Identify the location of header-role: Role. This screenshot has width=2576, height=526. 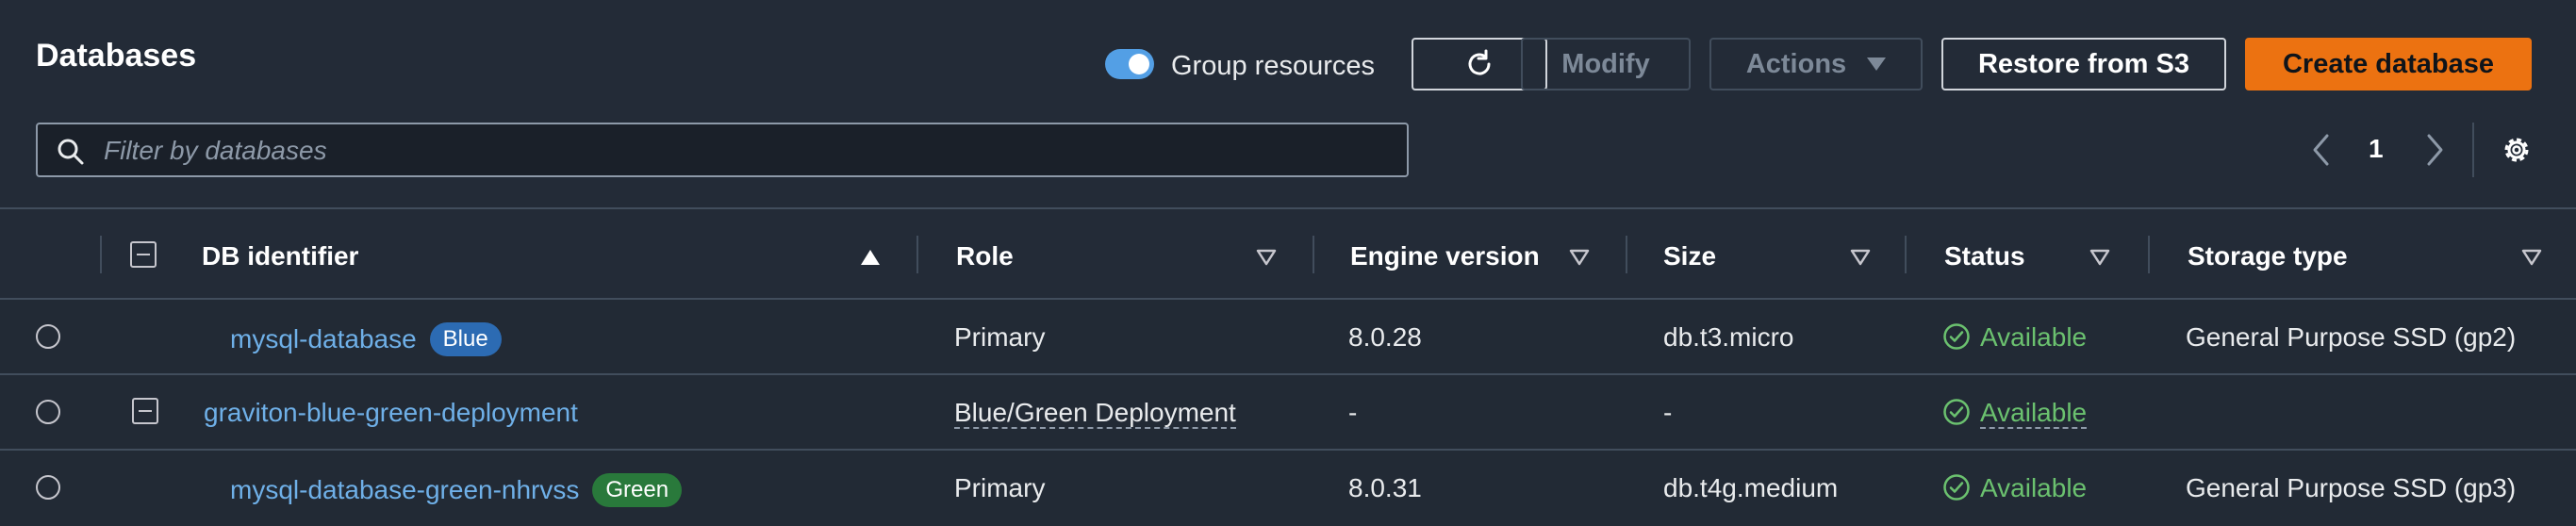
(985, 256).